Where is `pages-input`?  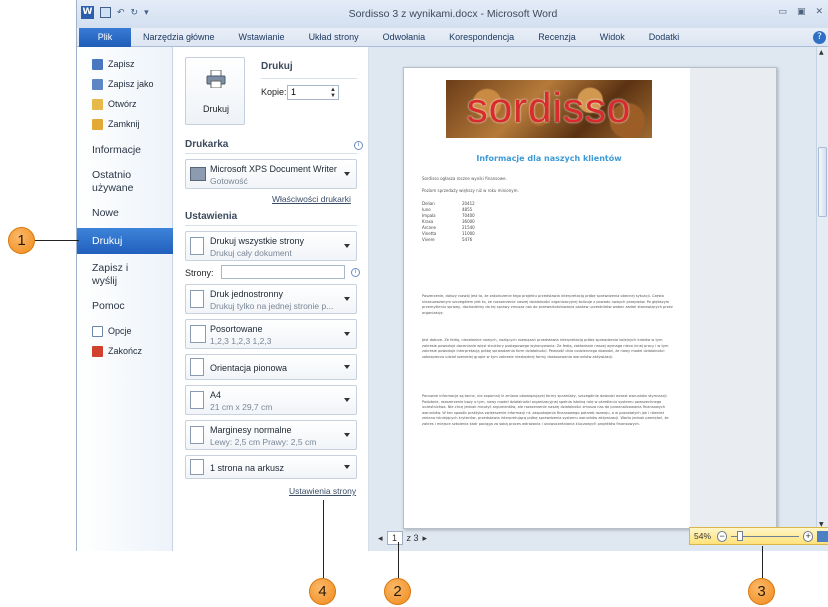
pages-input is located at coordinates (283, 272).